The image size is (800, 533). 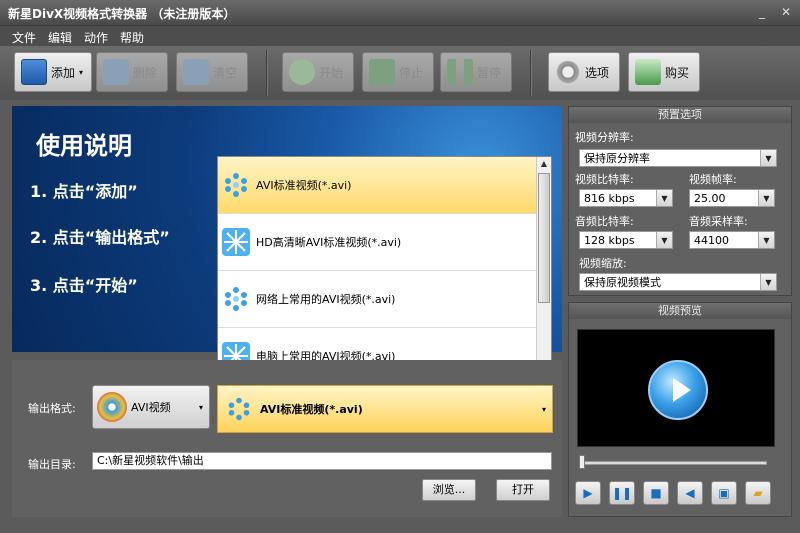 I want to click on folder-icon: ▰, so click(x=758, y=493).